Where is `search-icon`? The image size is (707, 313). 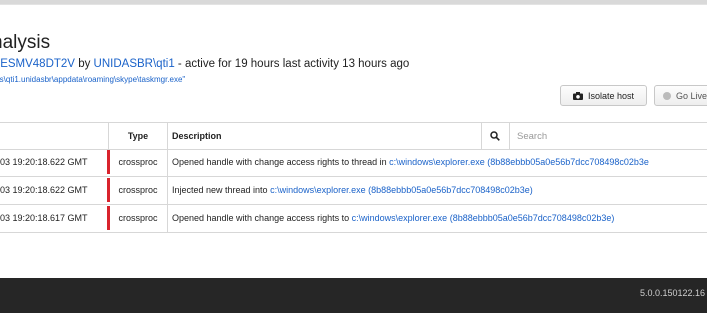
search-icon is located at coordinates (495, 136).